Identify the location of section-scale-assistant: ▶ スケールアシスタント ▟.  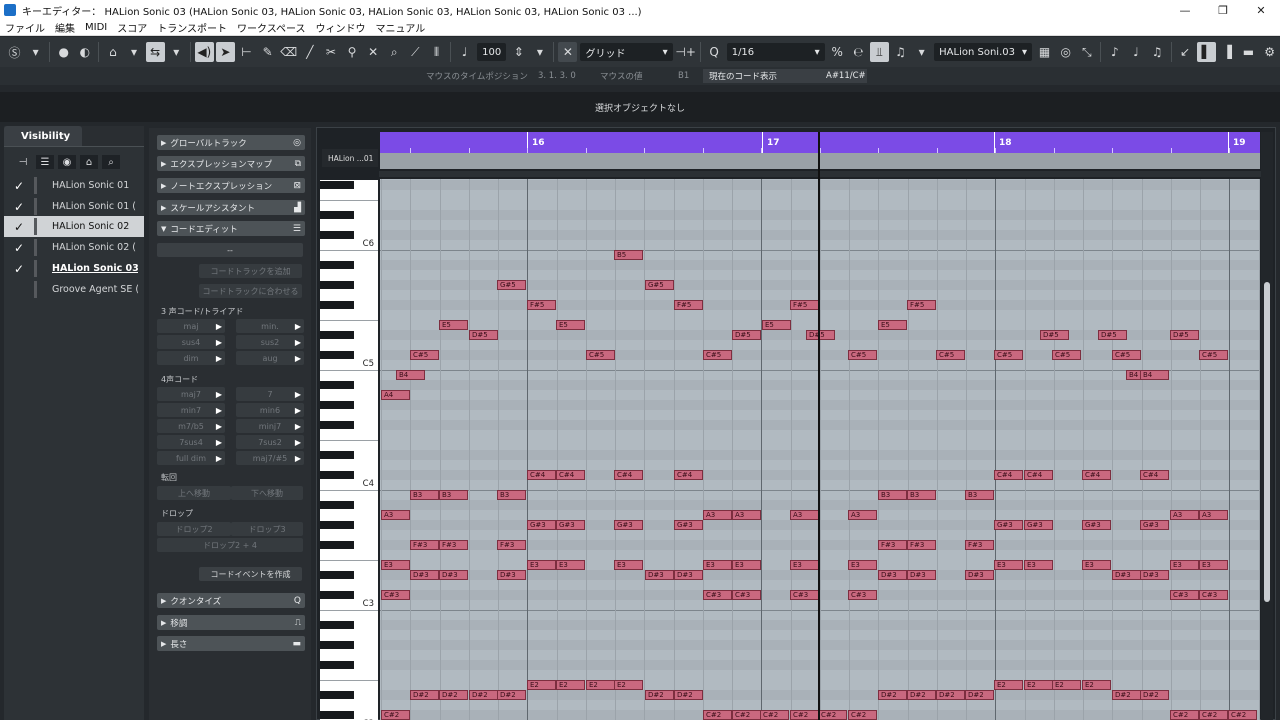
(231, 207).